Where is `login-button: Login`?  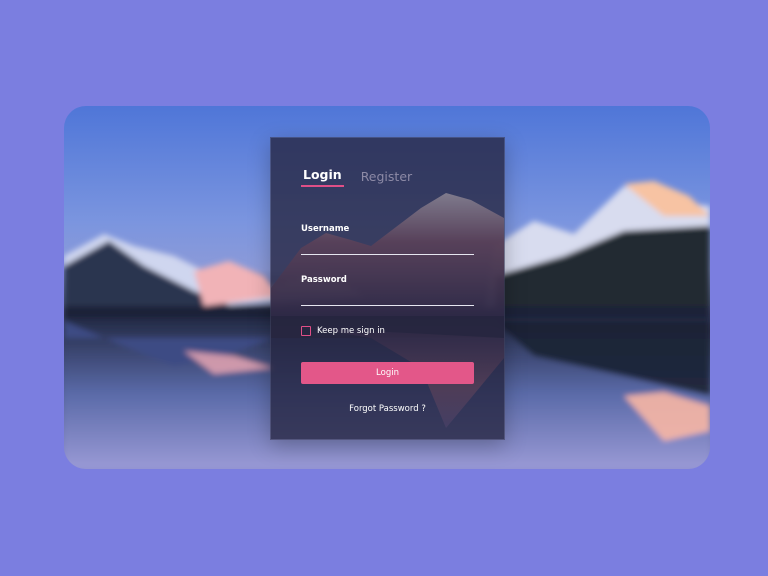
login-button: Login is located at coordinates (387, 373).